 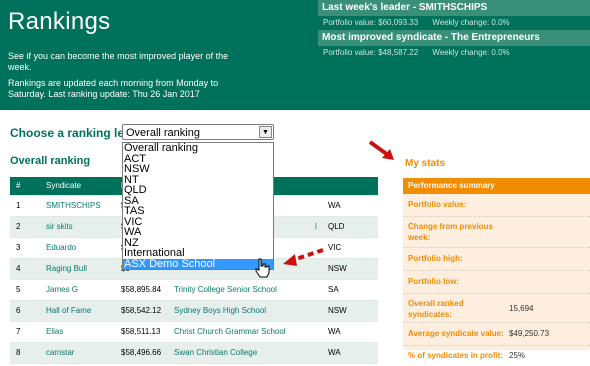 I want to click on row-rank: 2, so click(x=18, y=226).